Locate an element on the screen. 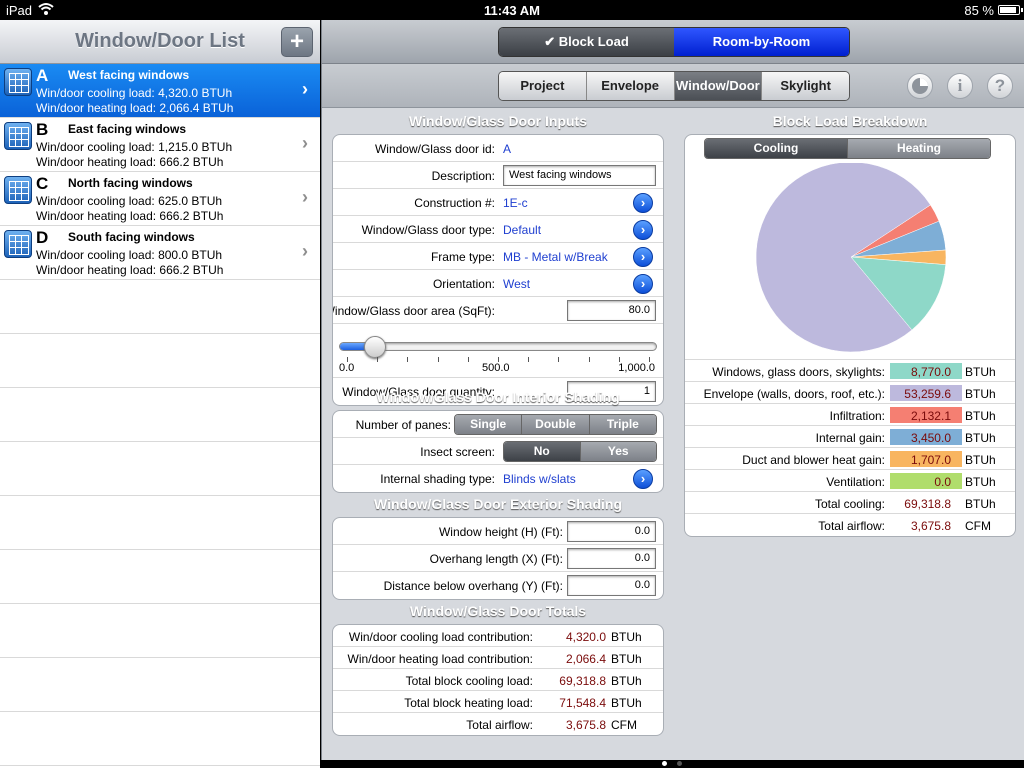 The height and width of the screenshot is (768, 1024). breakdown-pie-chart is located at coordinates (851, 258).